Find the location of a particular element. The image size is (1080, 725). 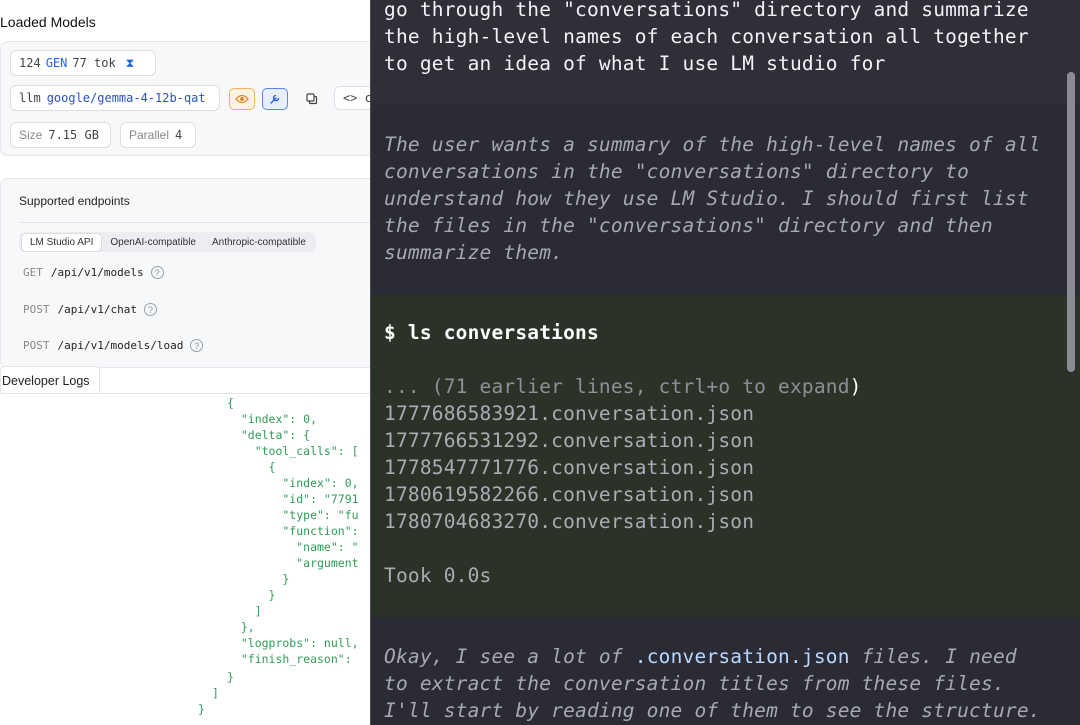

file-entry: 1780619582266.conversation.json is located at coordinates (569, 494).